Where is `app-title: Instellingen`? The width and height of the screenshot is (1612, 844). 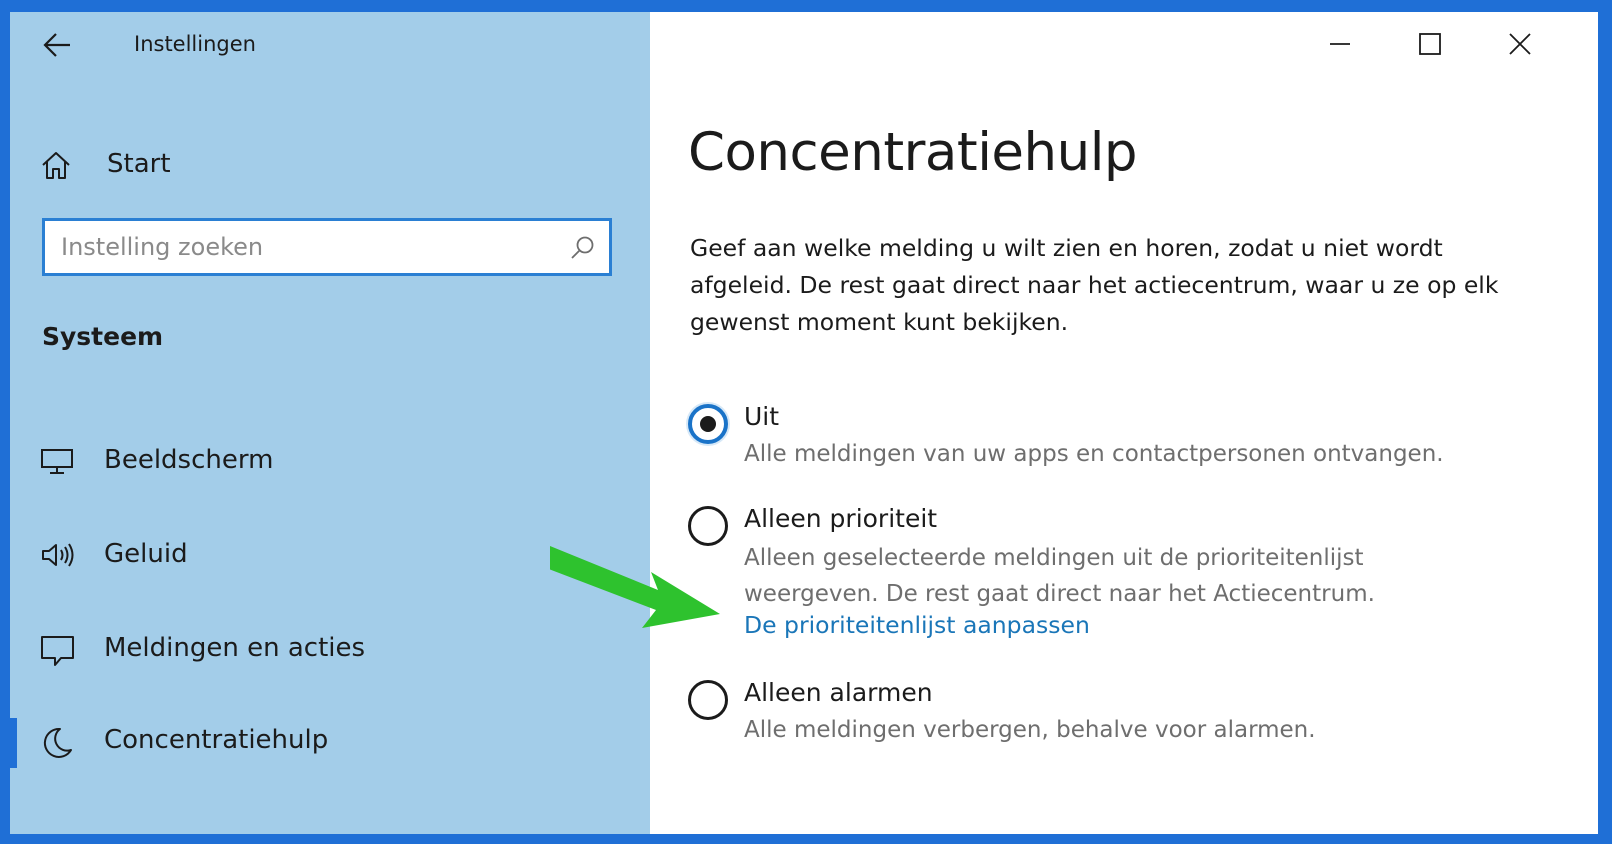 app-title: Instellingen is located at coordinates (195, 44).